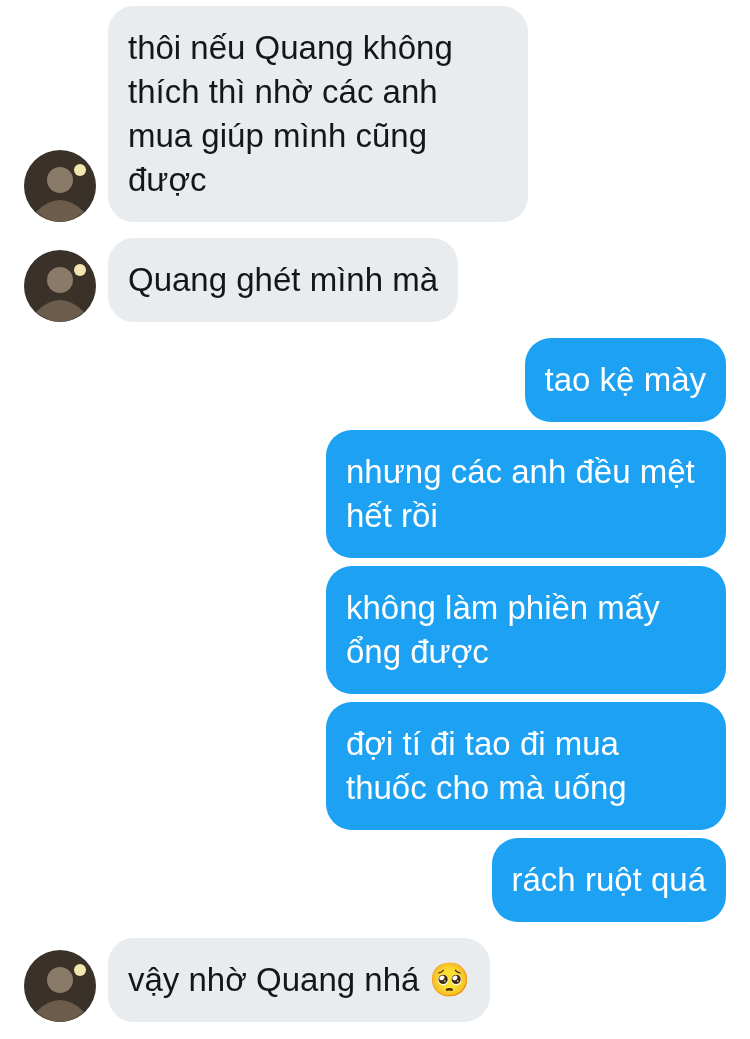  What do you see at coordinates (283, 280) in the screenshot?
I see `received-message: Quang ghét mình mà` at bounding box center [283, 280].